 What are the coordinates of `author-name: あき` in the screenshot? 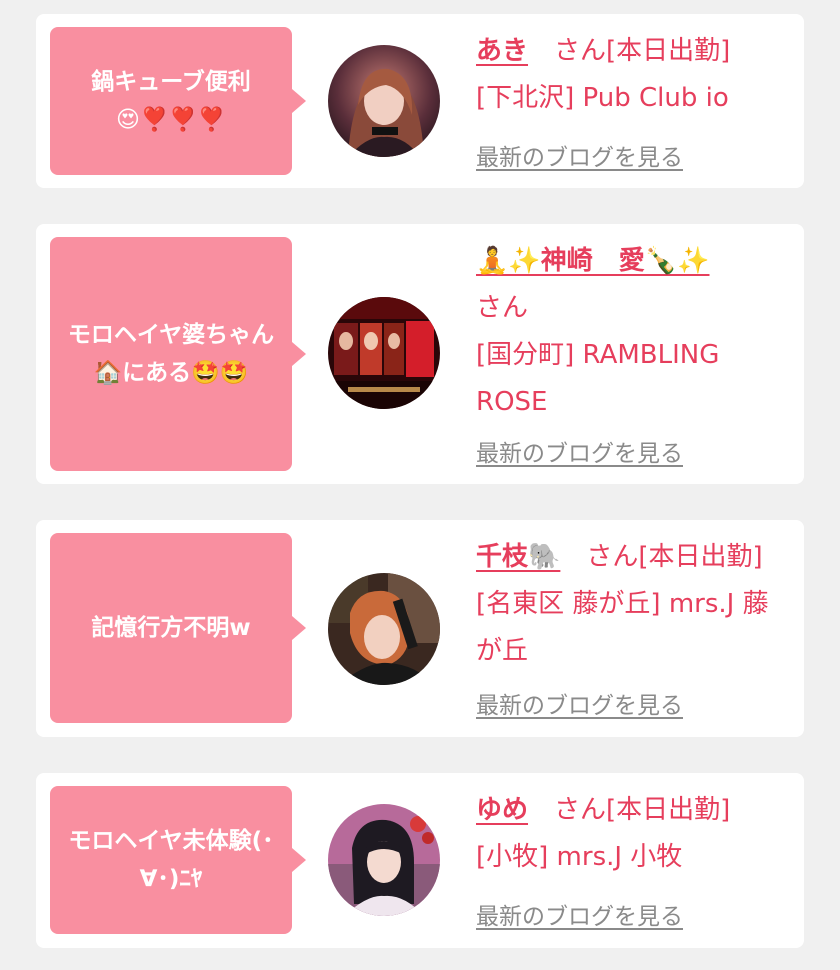 It's located at (502, 51).